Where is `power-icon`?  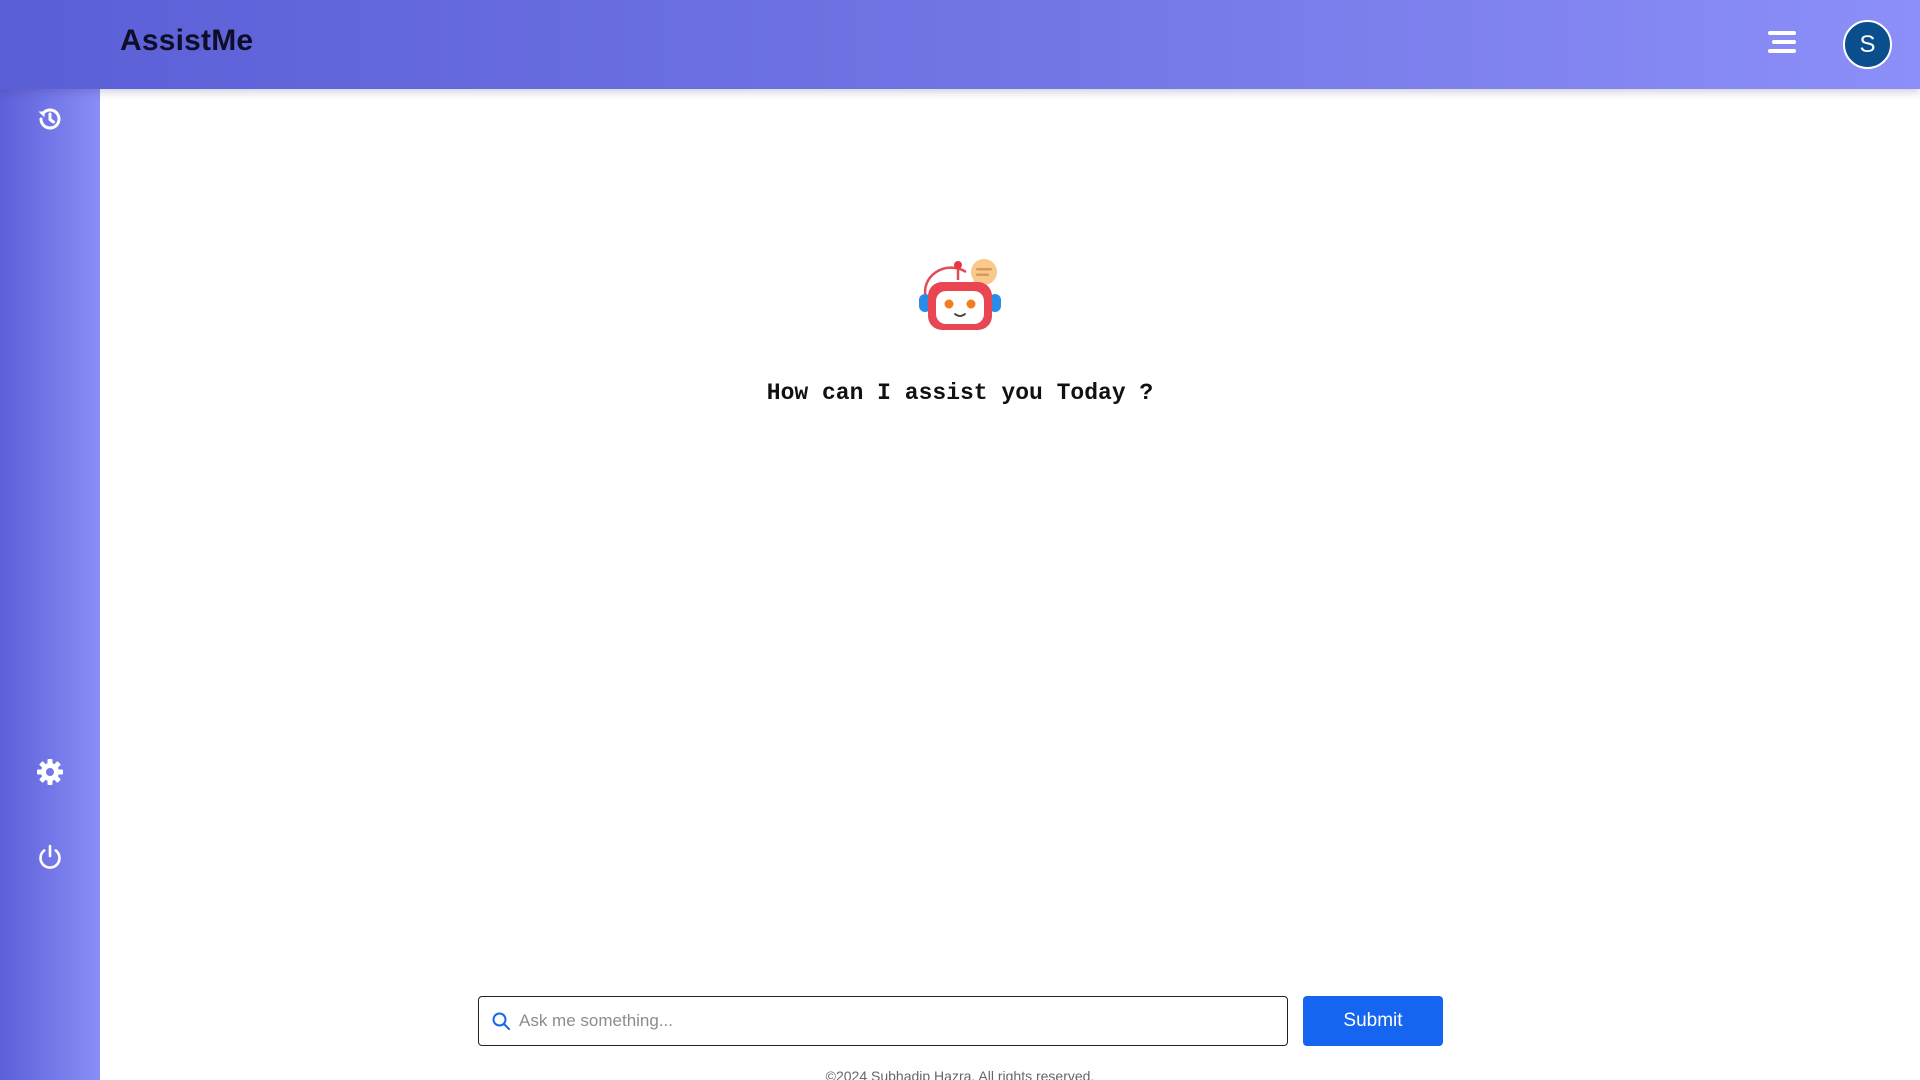
power-icon is located at coordinates (50, 856).